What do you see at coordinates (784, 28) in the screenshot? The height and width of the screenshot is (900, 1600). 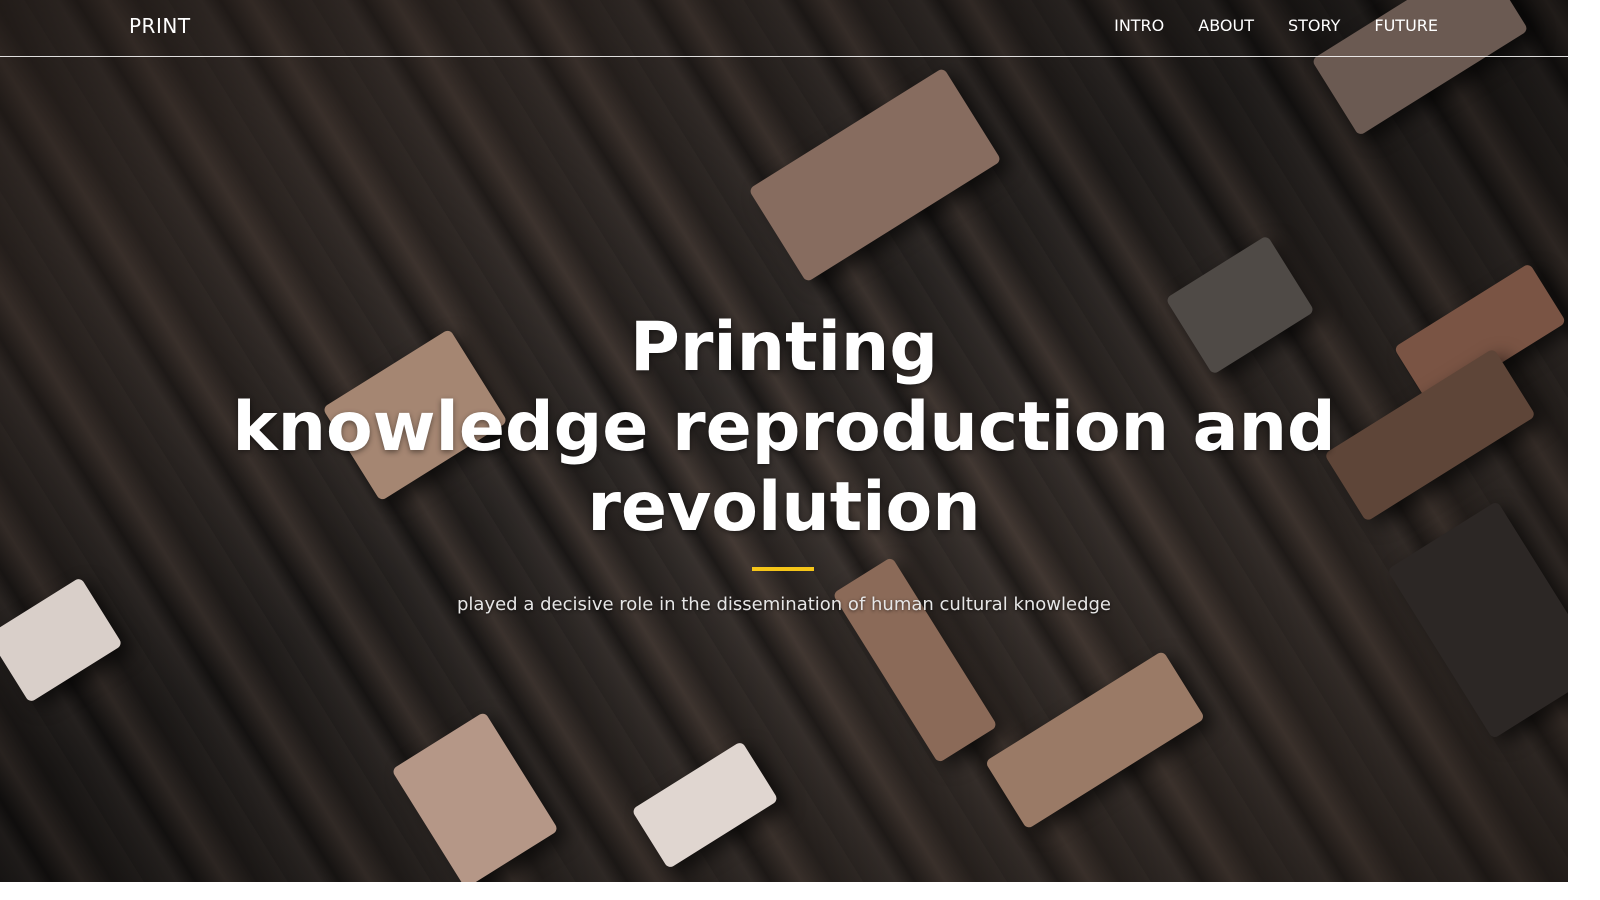 I see `top-navbar: PRINT INTRO ABOUT STORY FUTURE` at bounding box center [784, 28].